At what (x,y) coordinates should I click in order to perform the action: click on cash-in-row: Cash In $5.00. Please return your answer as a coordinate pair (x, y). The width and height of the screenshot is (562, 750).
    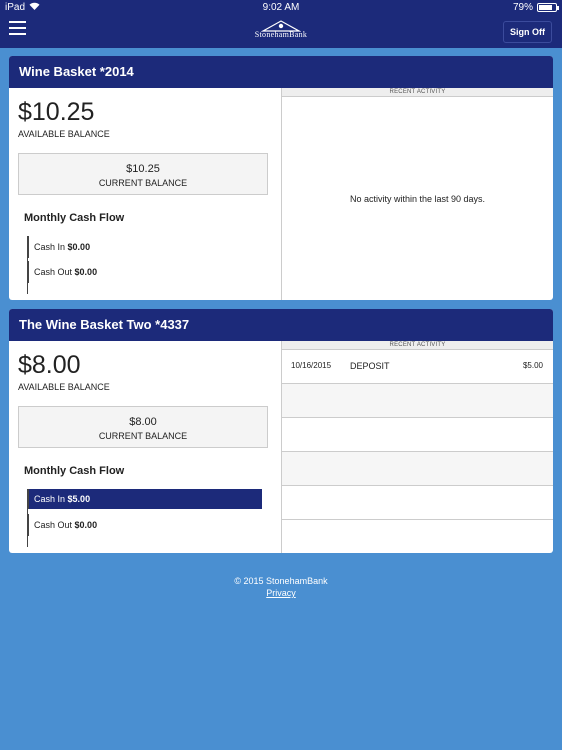
    Looking at the image, I should click on (144, 499).